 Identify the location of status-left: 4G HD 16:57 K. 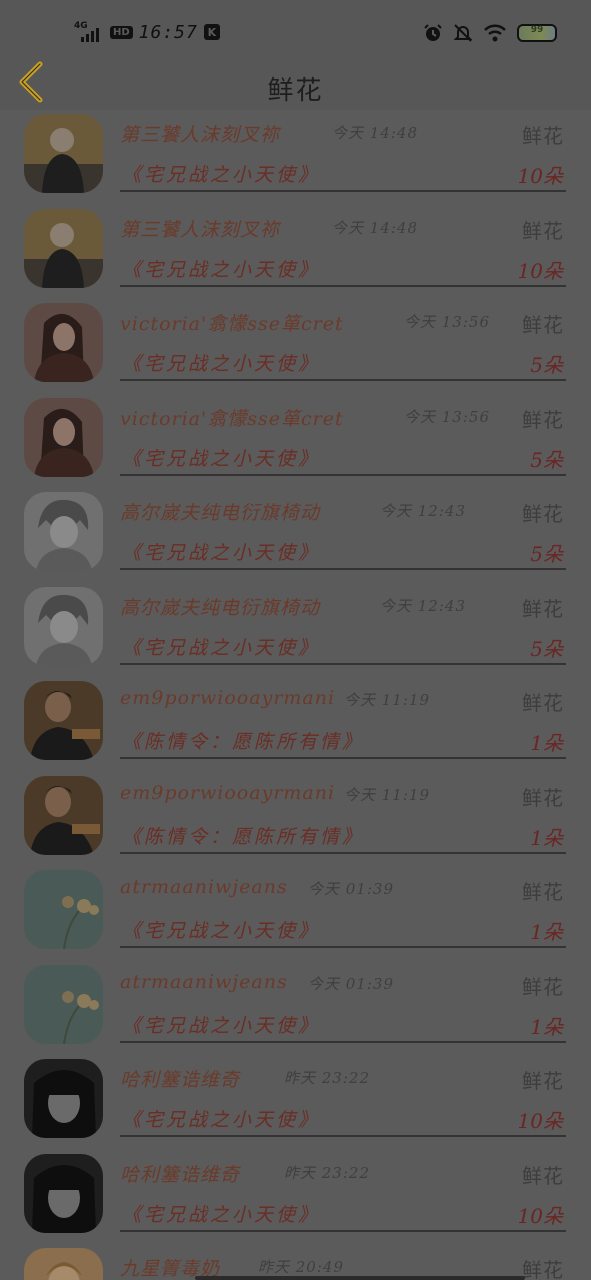
(147, 32).